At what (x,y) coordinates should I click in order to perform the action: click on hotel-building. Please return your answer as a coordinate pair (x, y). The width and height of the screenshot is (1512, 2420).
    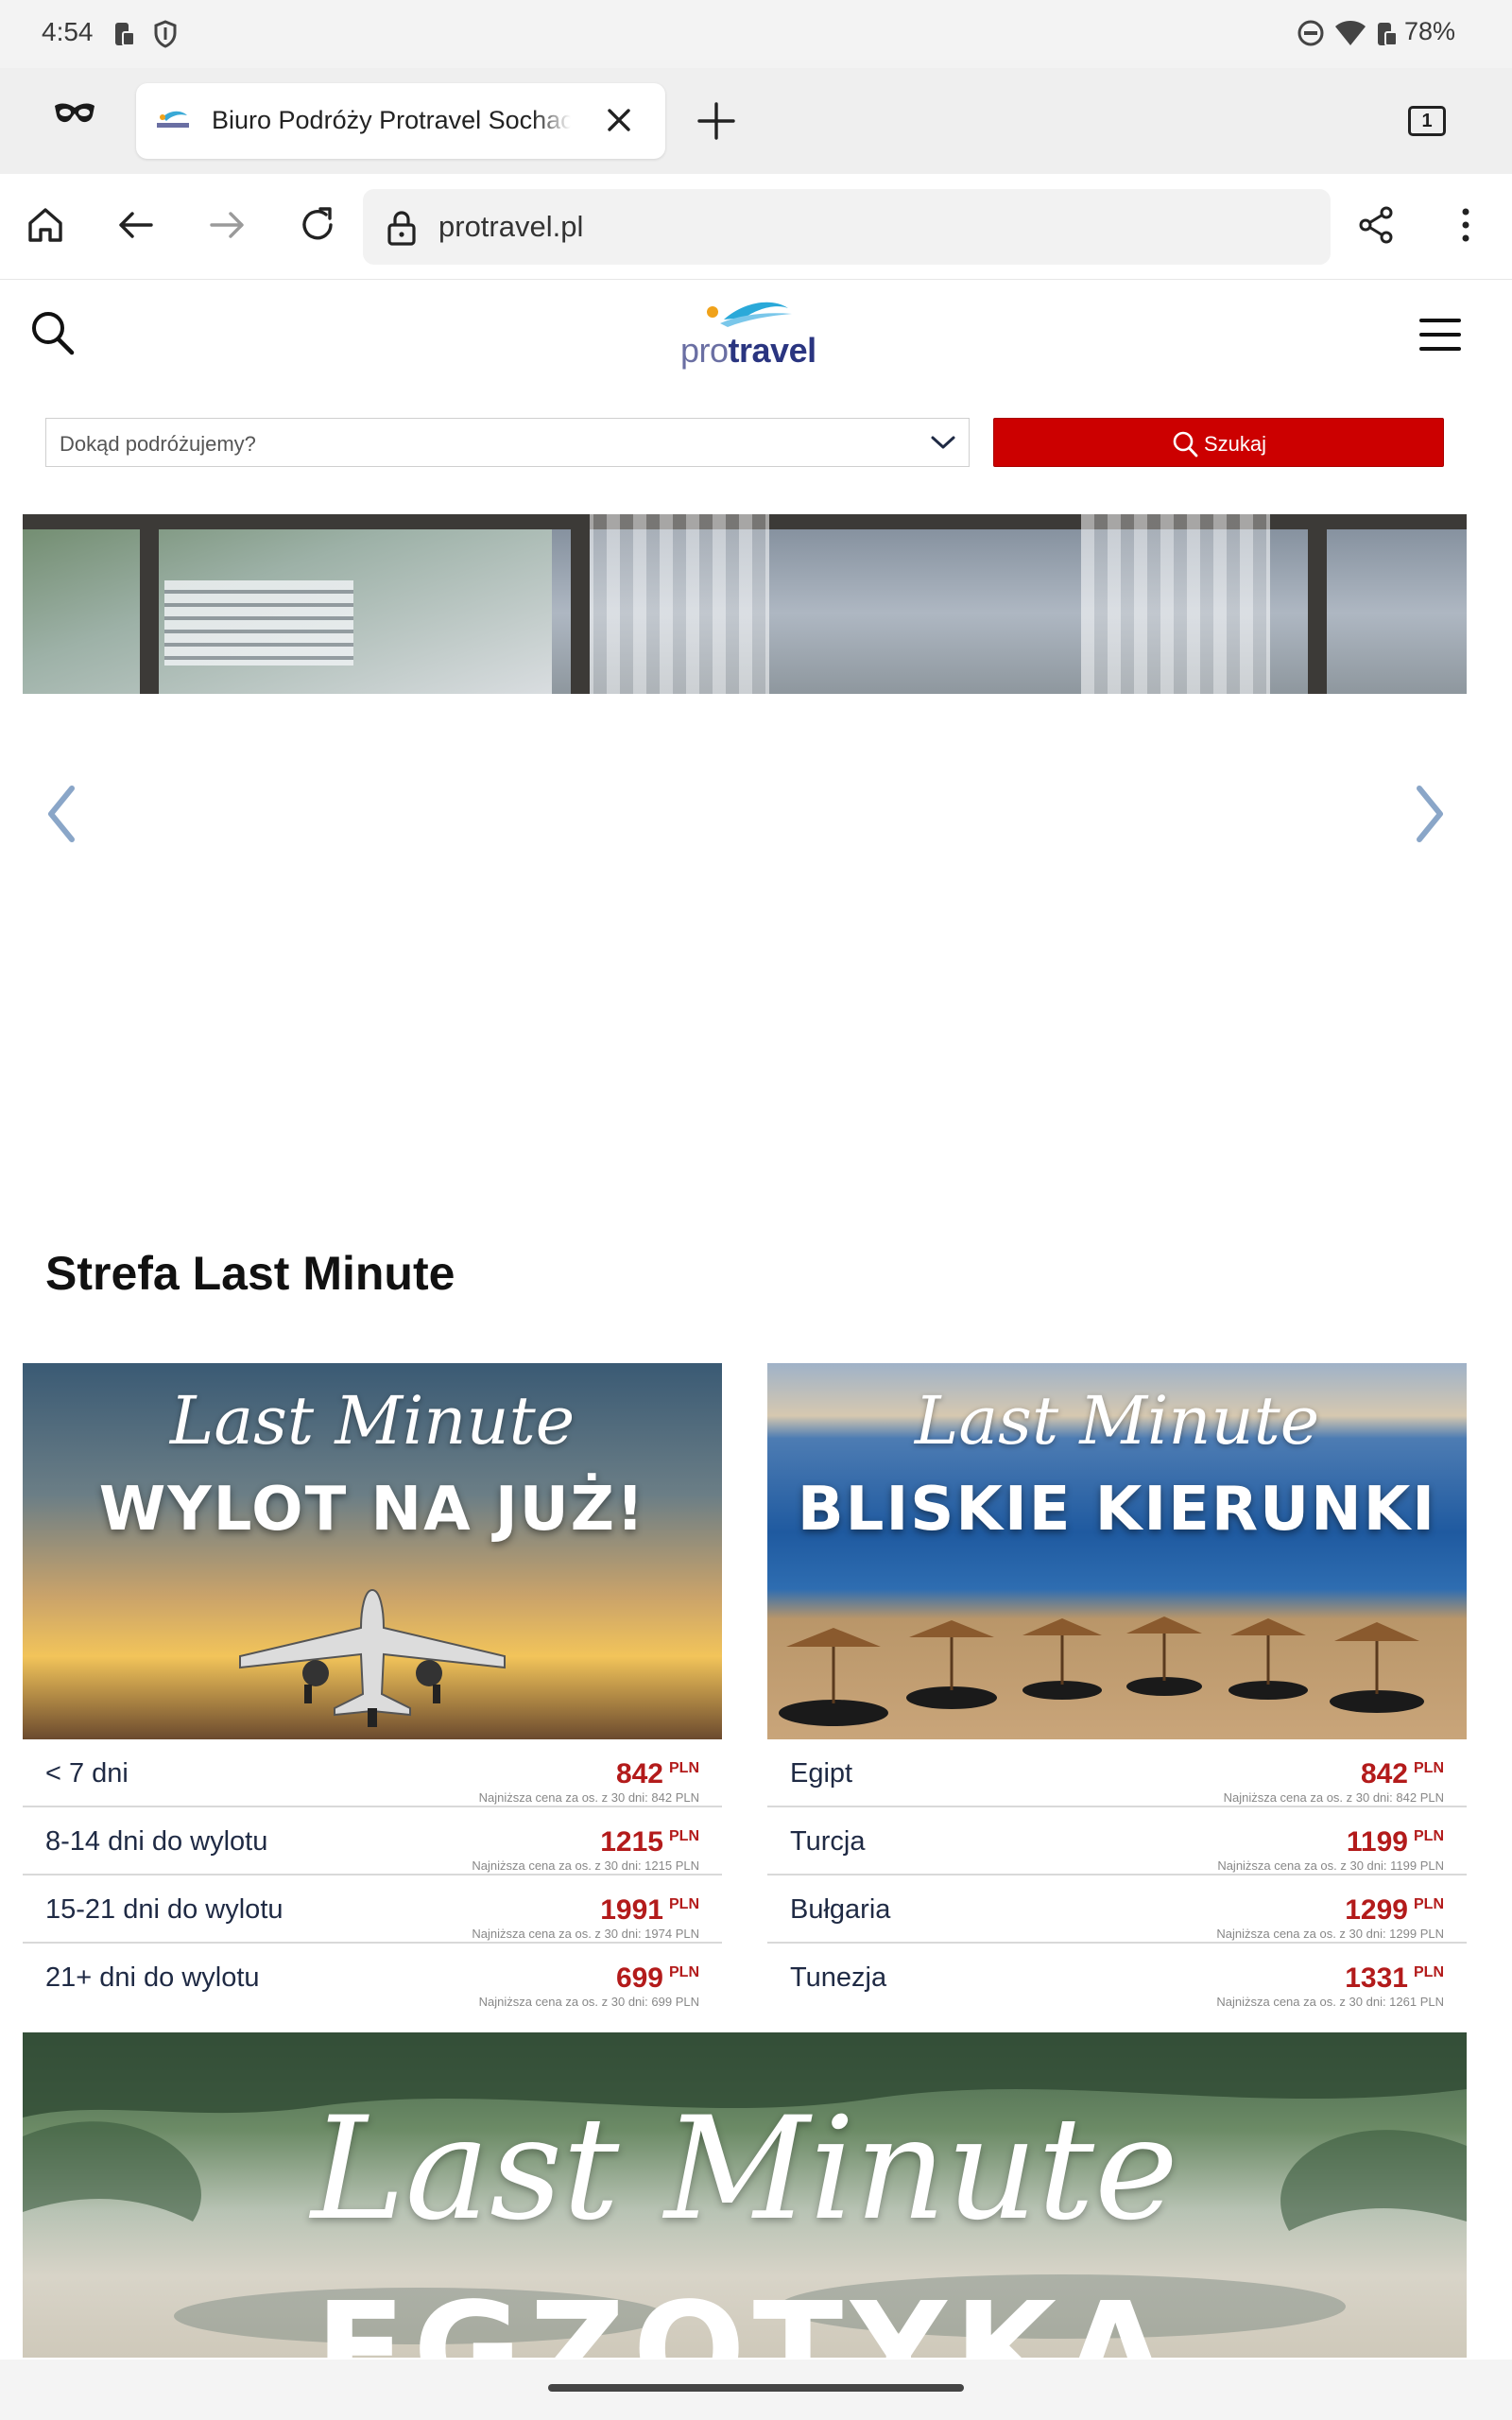
    Looking at the image, I should click on (258, 623).